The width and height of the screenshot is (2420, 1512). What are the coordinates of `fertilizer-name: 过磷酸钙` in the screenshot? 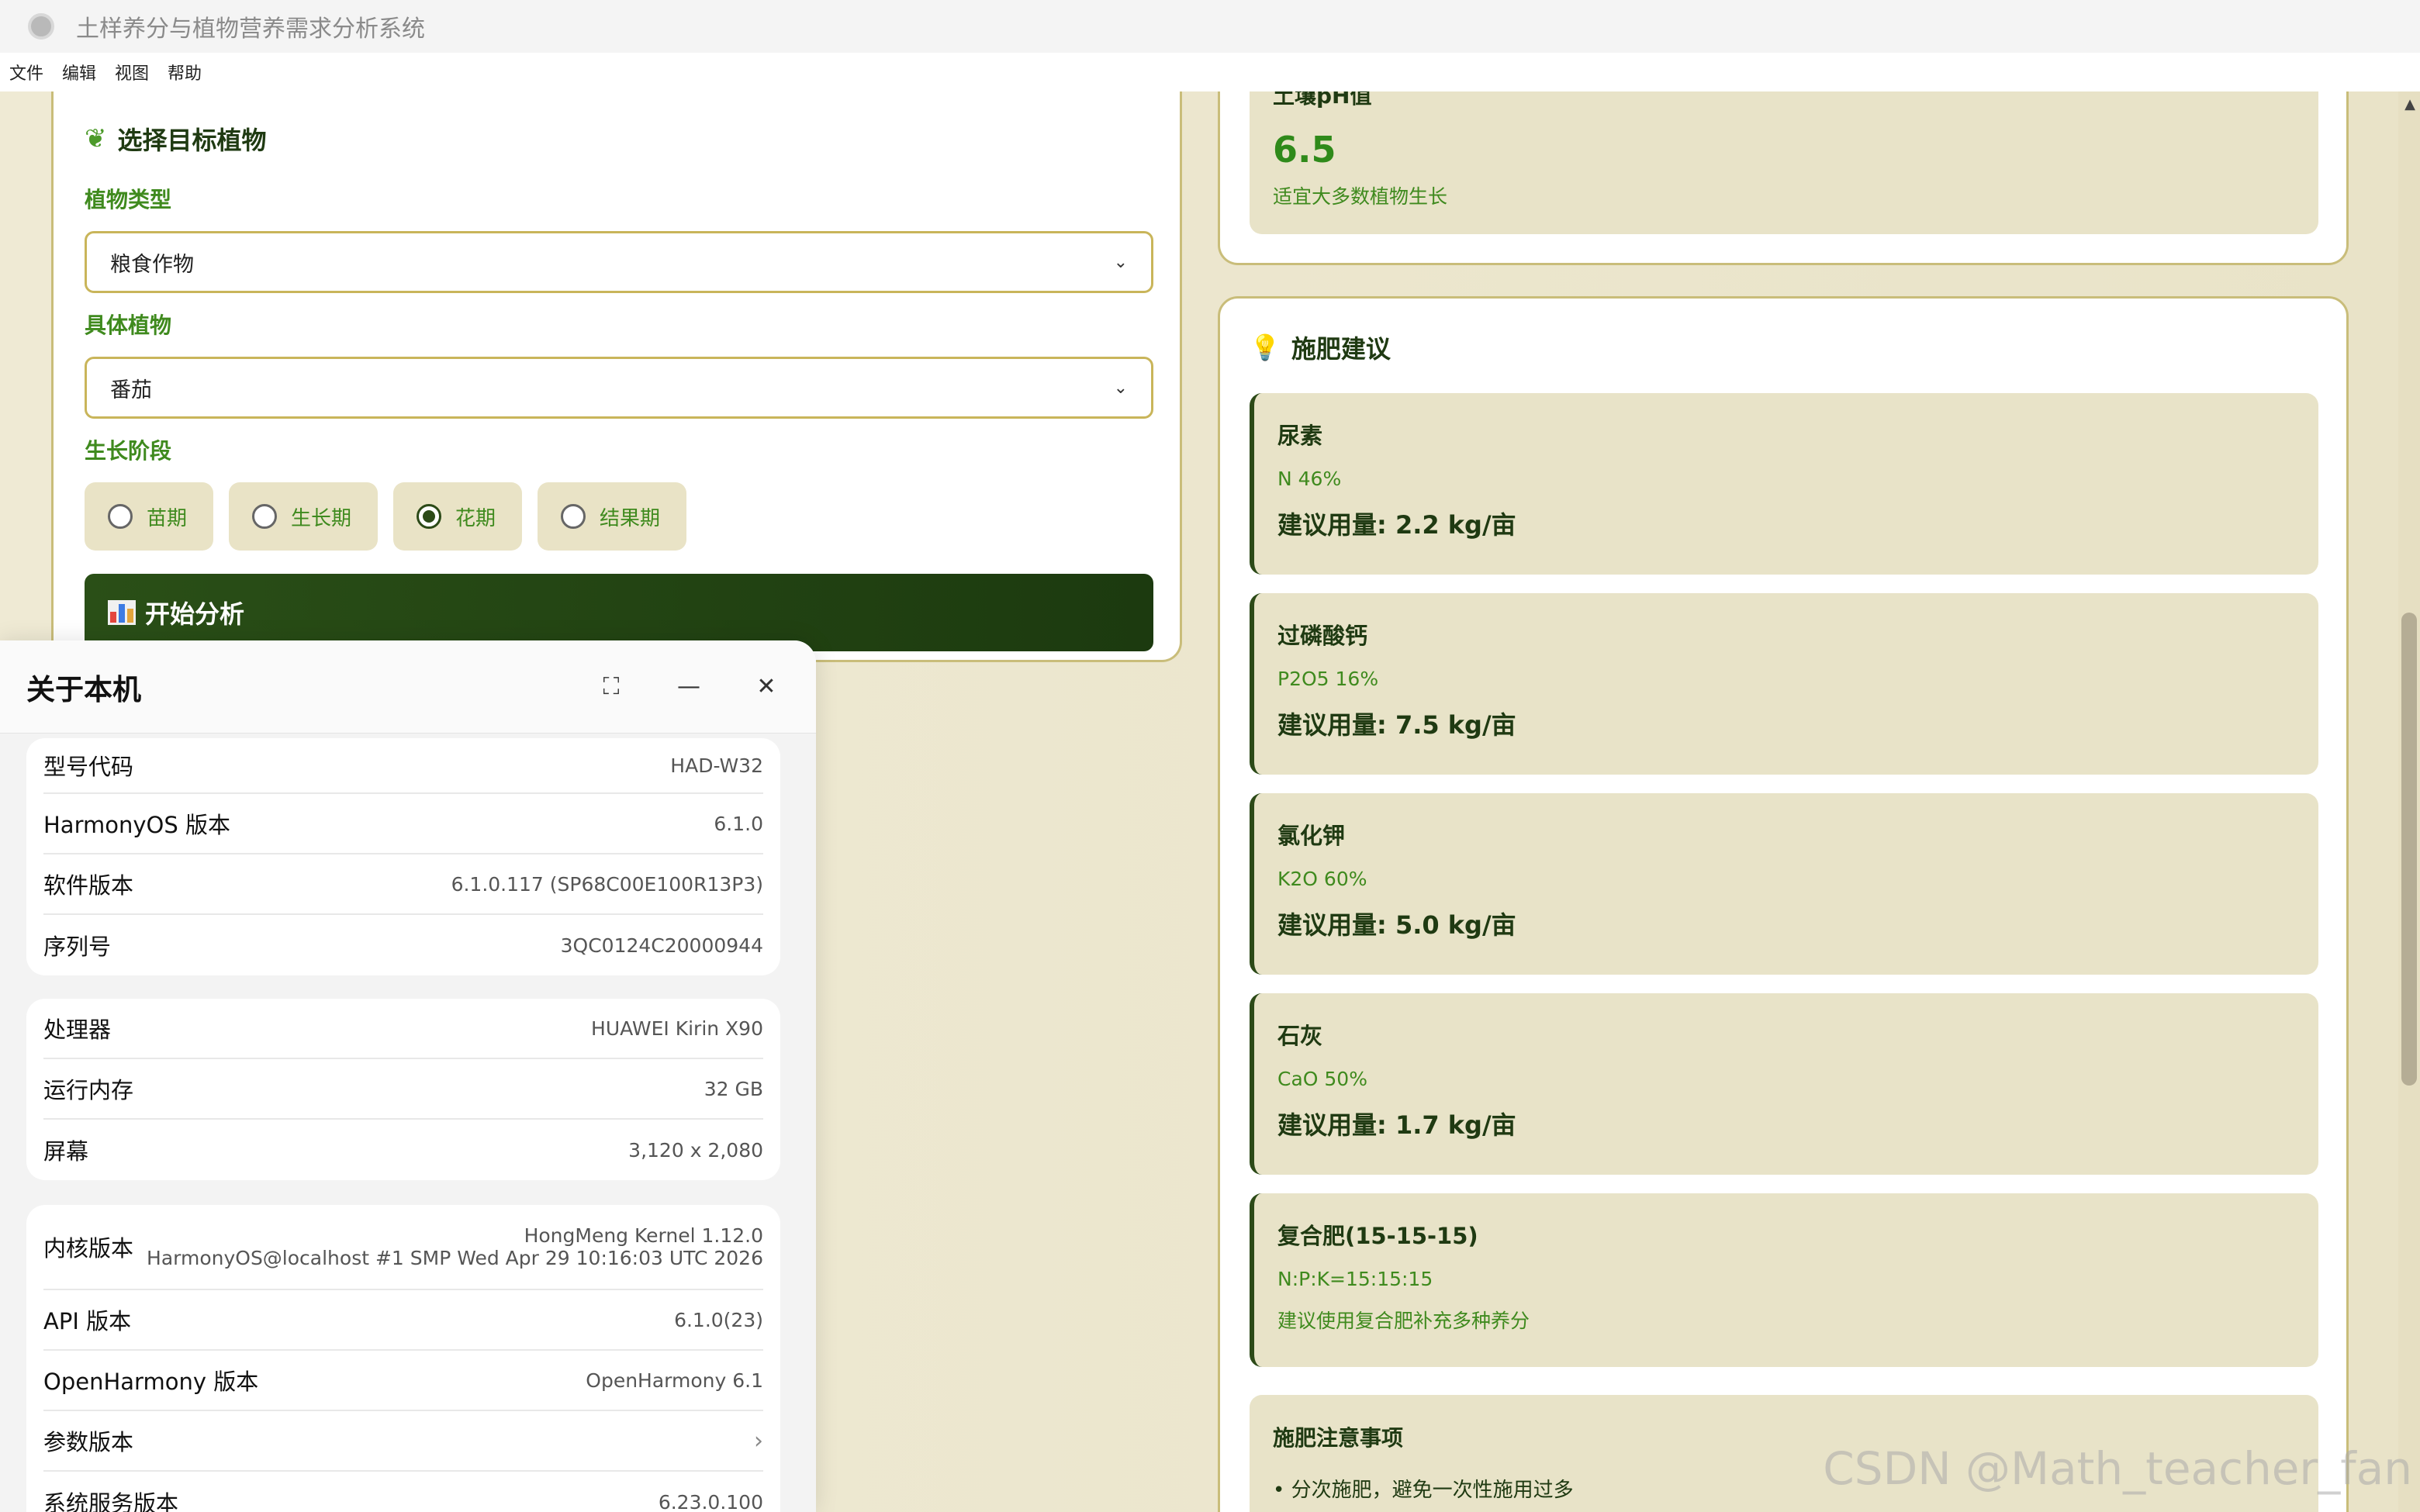 It's located at (1322, 636).